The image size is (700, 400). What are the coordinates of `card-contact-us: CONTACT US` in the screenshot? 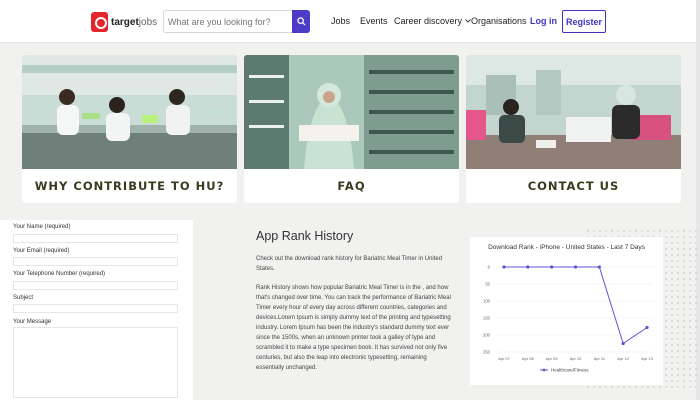 It's located at (573, 129).